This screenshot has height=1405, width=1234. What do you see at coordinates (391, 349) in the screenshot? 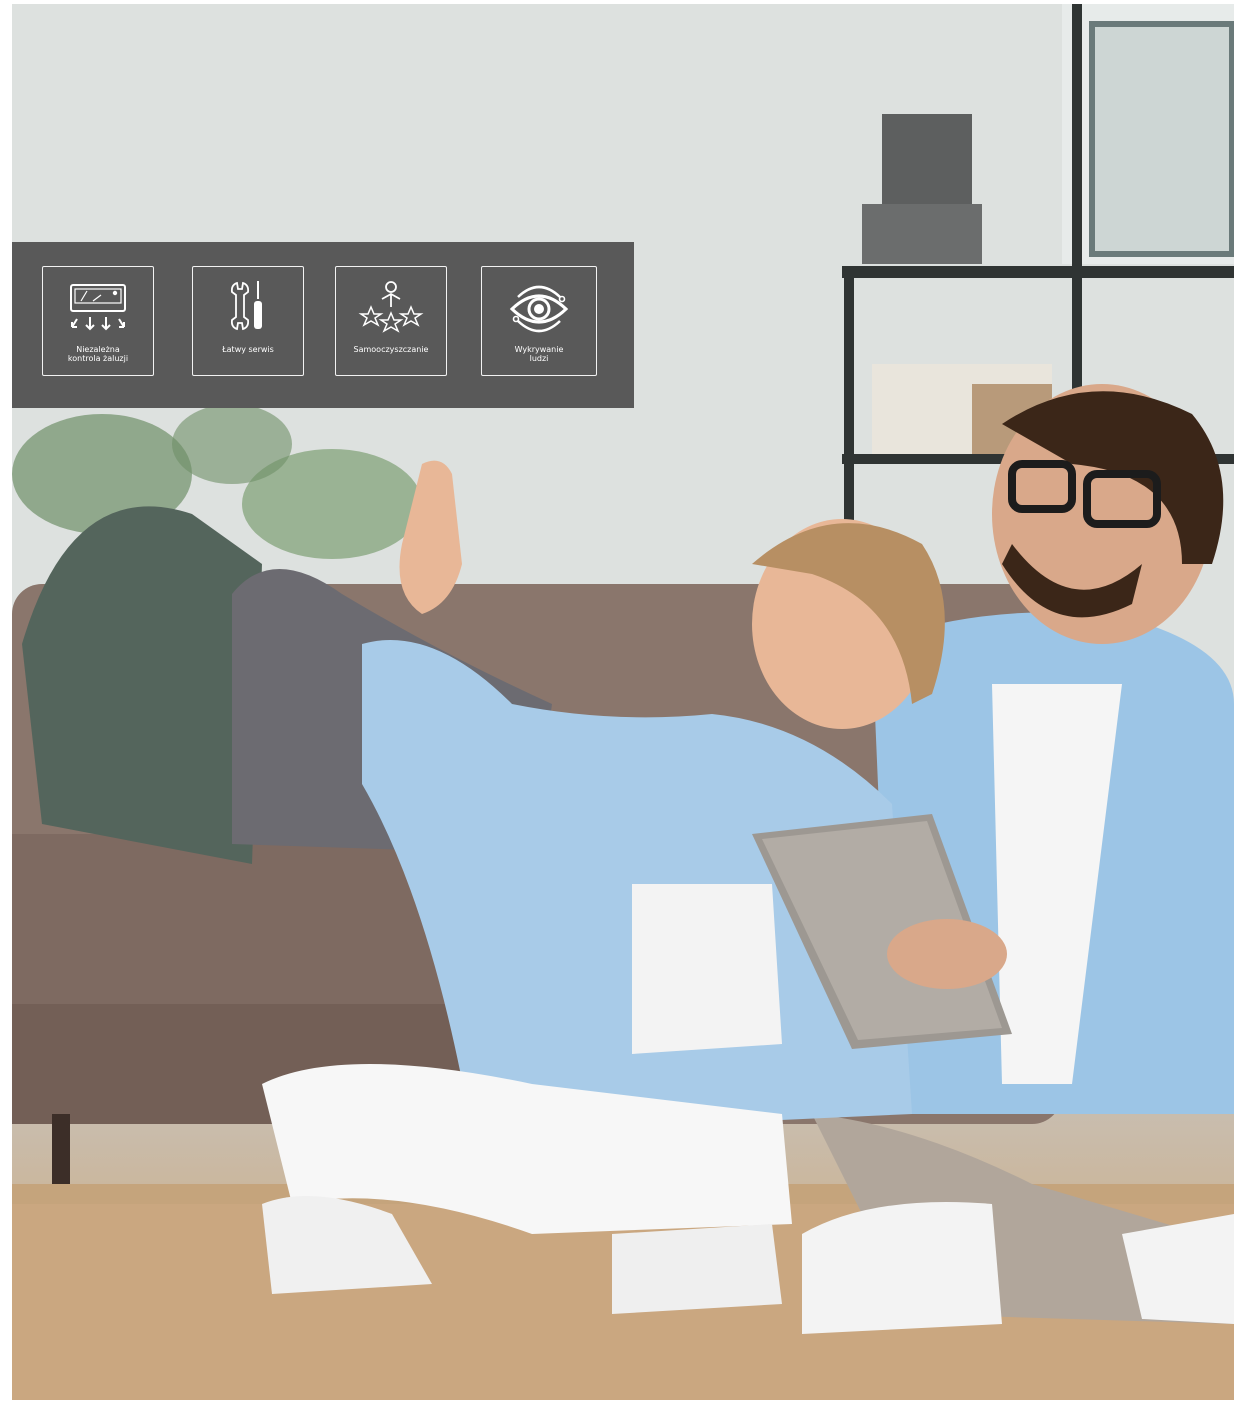
I see `feature-label: Samooczyszczanie` at bounding box center [391, 349].